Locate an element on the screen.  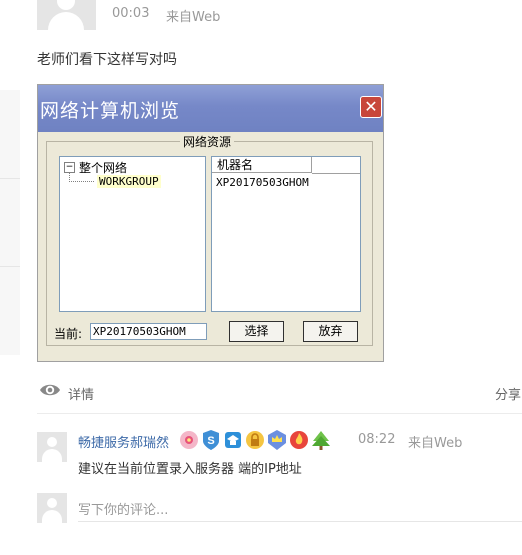
comment-time: 08:22 is located at coordinates (377, 439).